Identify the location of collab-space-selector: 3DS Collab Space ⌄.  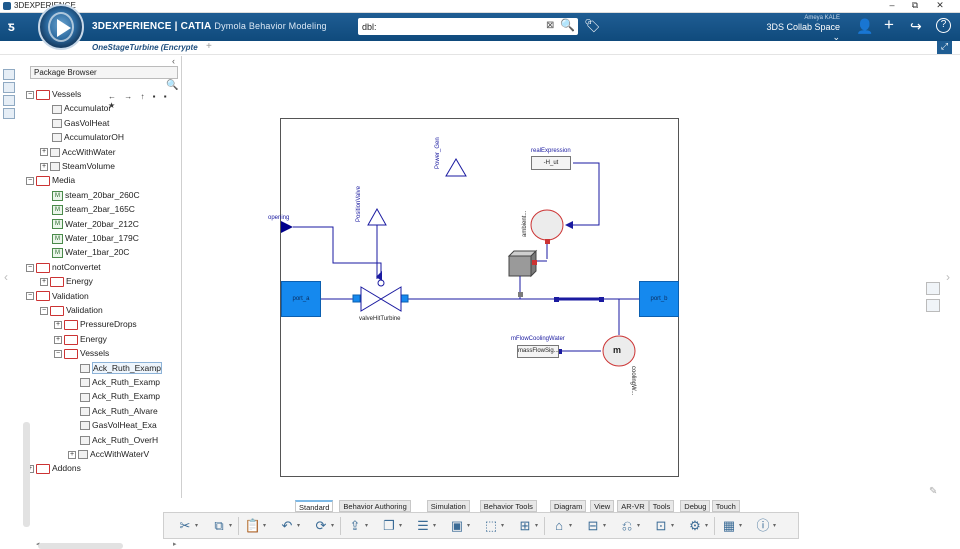
(800, 32).